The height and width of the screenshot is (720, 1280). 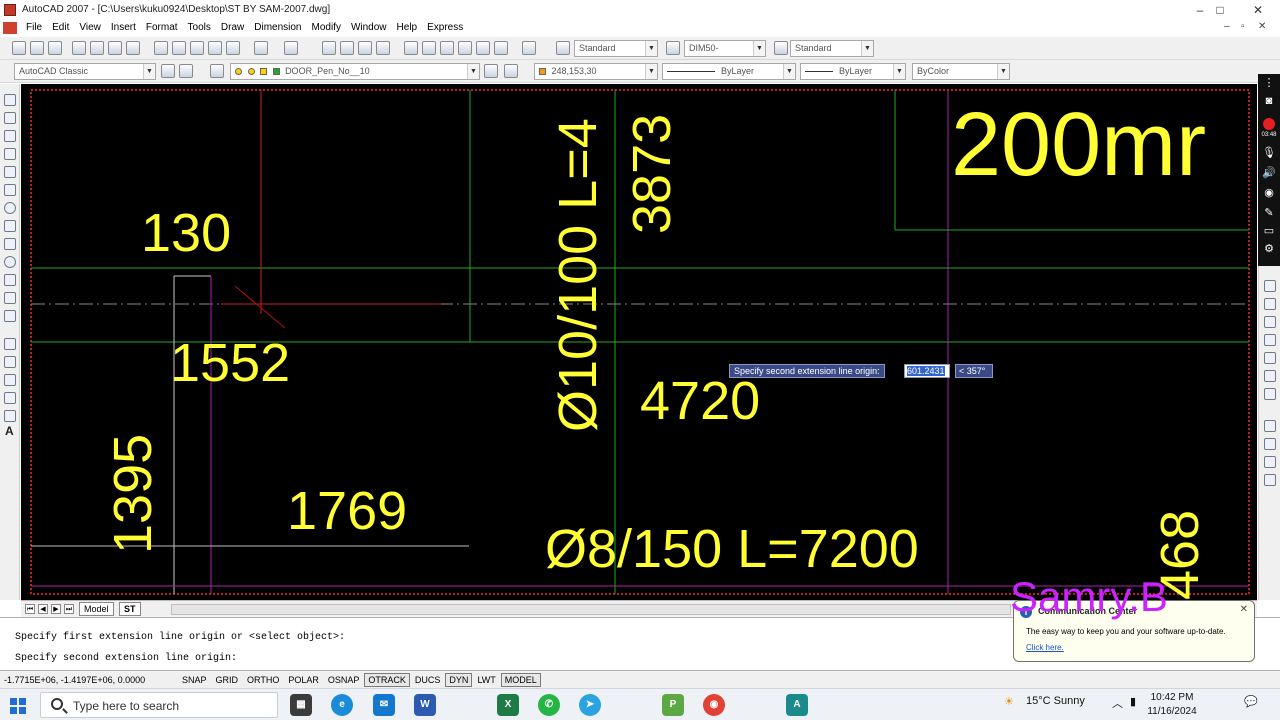 I want to click on speaker-icon: 🔊, so click(x=1269, y=173).